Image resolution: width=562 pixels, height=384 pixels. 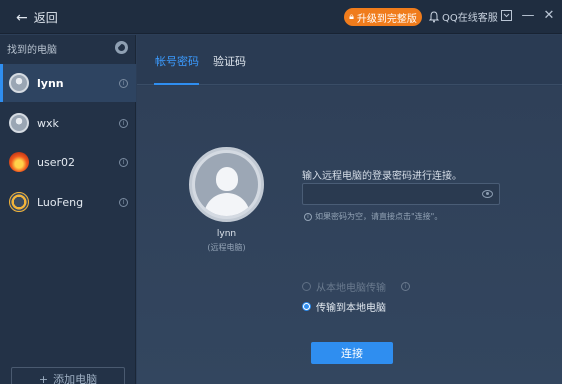 I want to click on option-transfer-from-local: 从本地电脑传输 i, so click(x=356, y=286).